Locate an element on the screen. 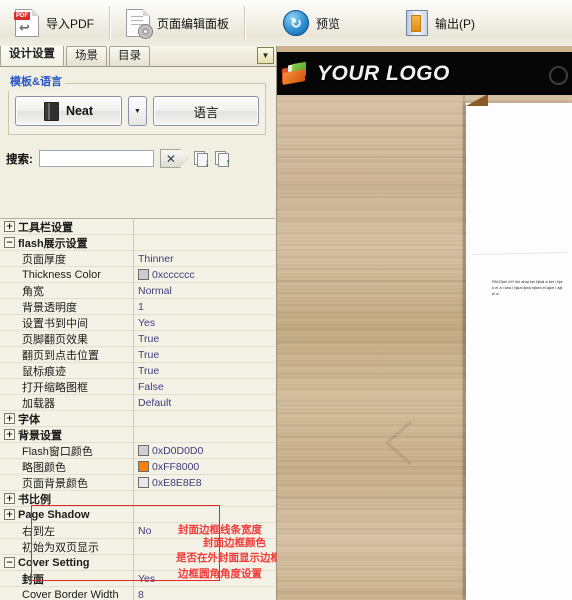 This screenshot has height=600, width=572. property-row: 背景透明度 1 is located at coordinates (137, 306).